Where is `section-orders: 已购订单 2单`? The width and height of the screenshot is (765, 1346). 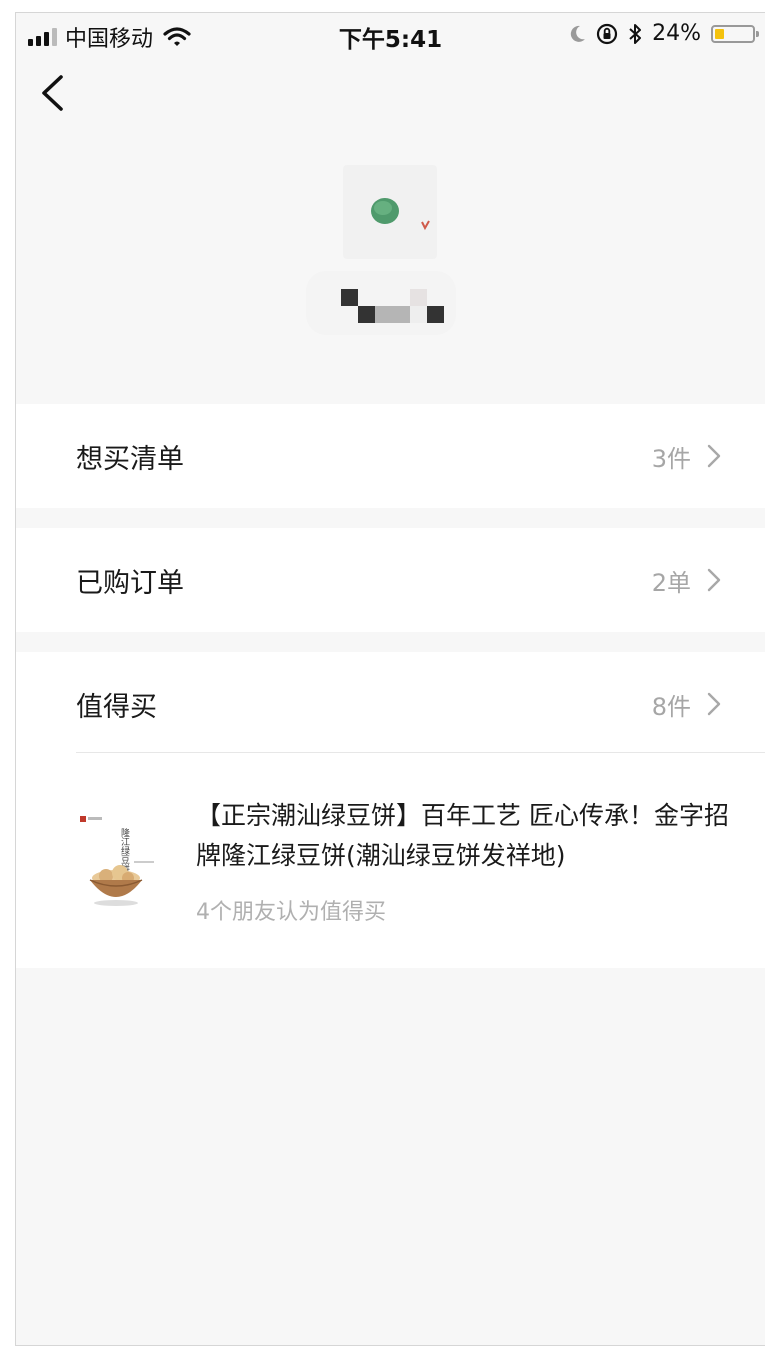
section-orders: 已购订单 2单 is located at coordinates (390, 580).